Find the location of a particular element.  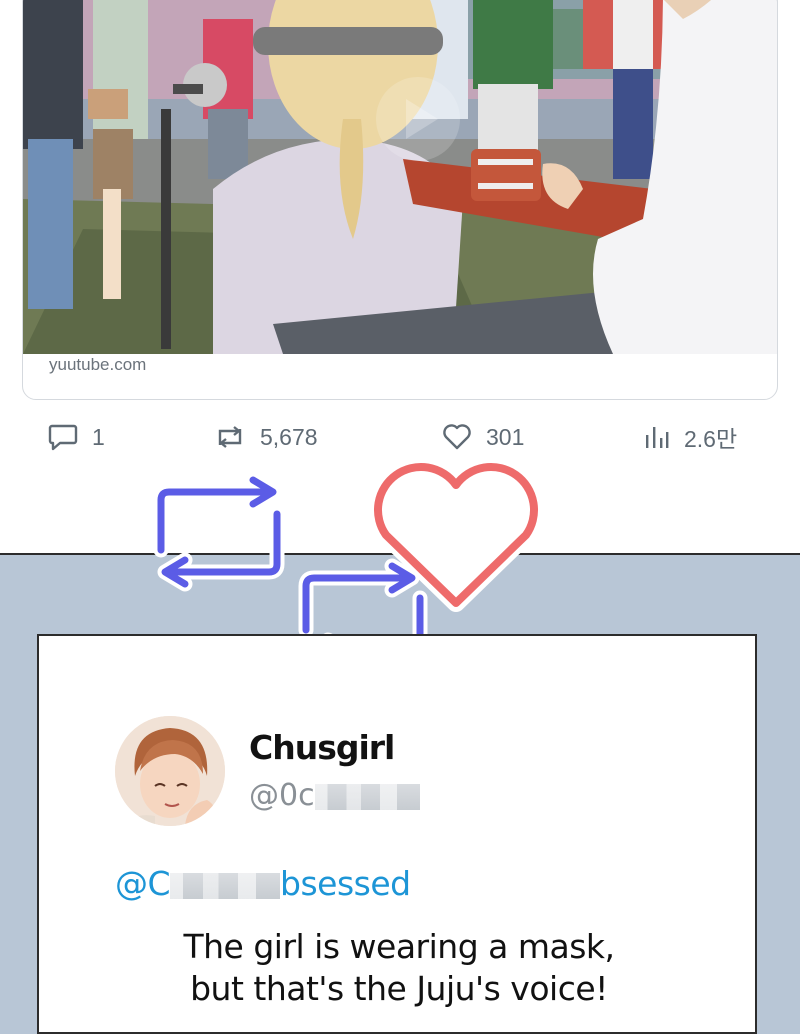

tweet-text-line-1: The girl is wearing a mask, is located at coordinates (399, 946).